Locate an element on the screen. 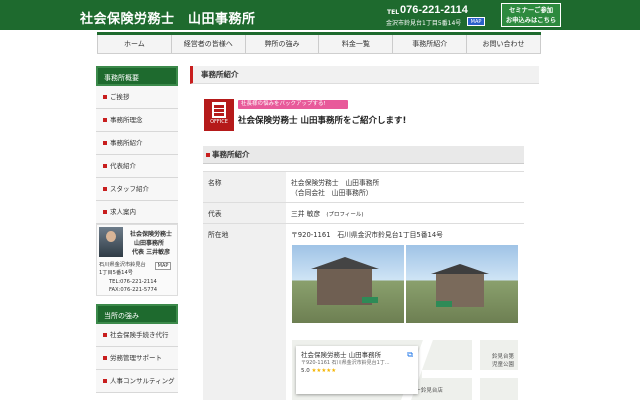  table-row: 名称 社会保険労務士 山田事務所 （合同会社 山田事務所） is located at coordinates (363, 187).